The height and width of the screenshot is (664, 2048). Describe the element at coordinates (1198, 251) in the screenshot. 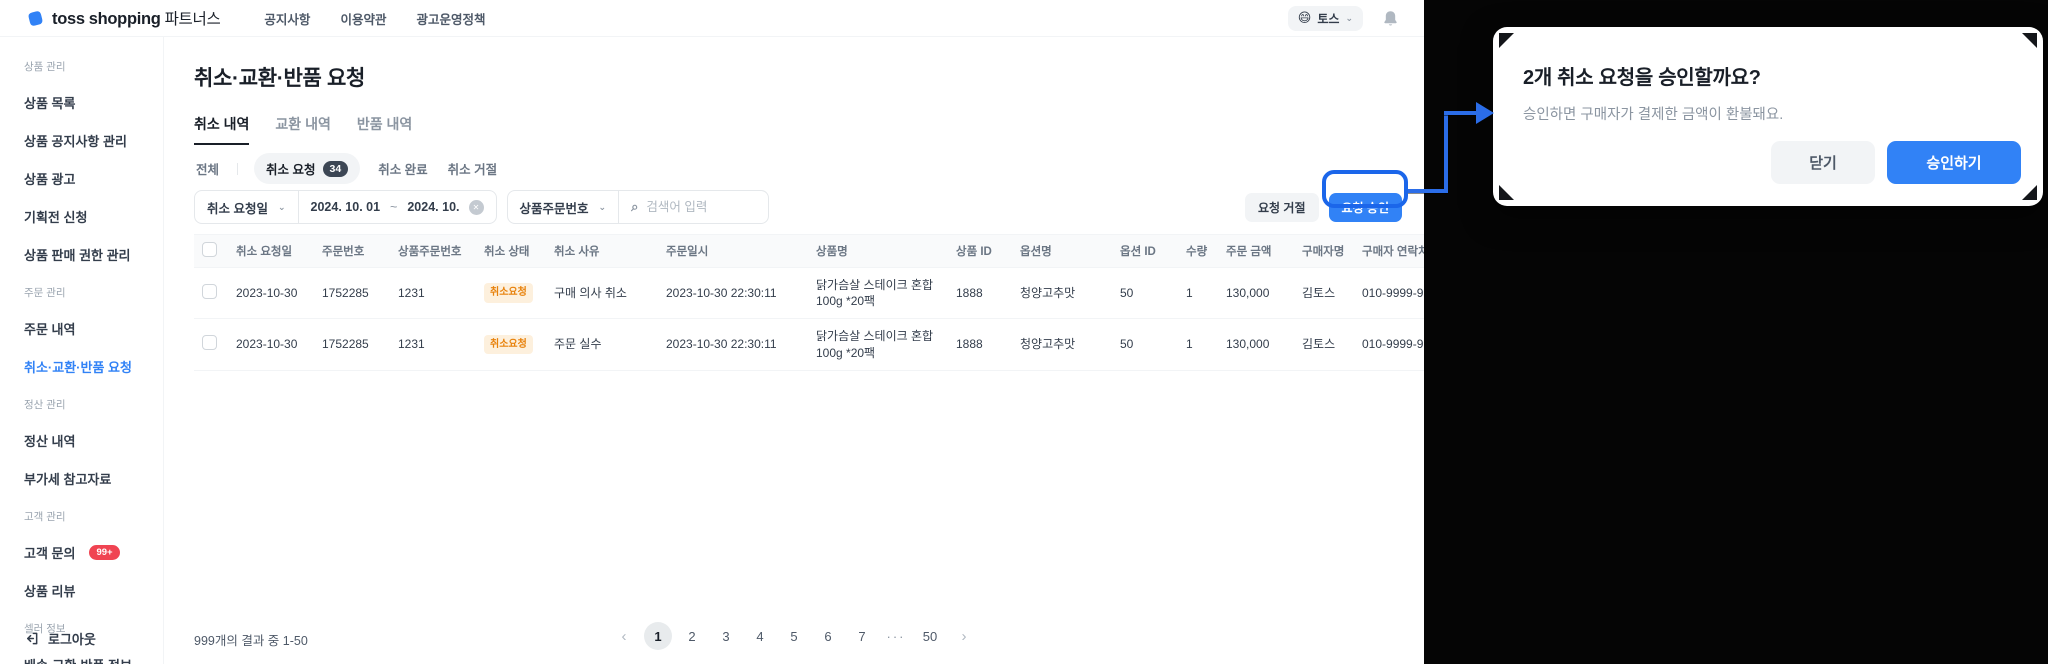

I see `col-quantity: 수량` at that location.